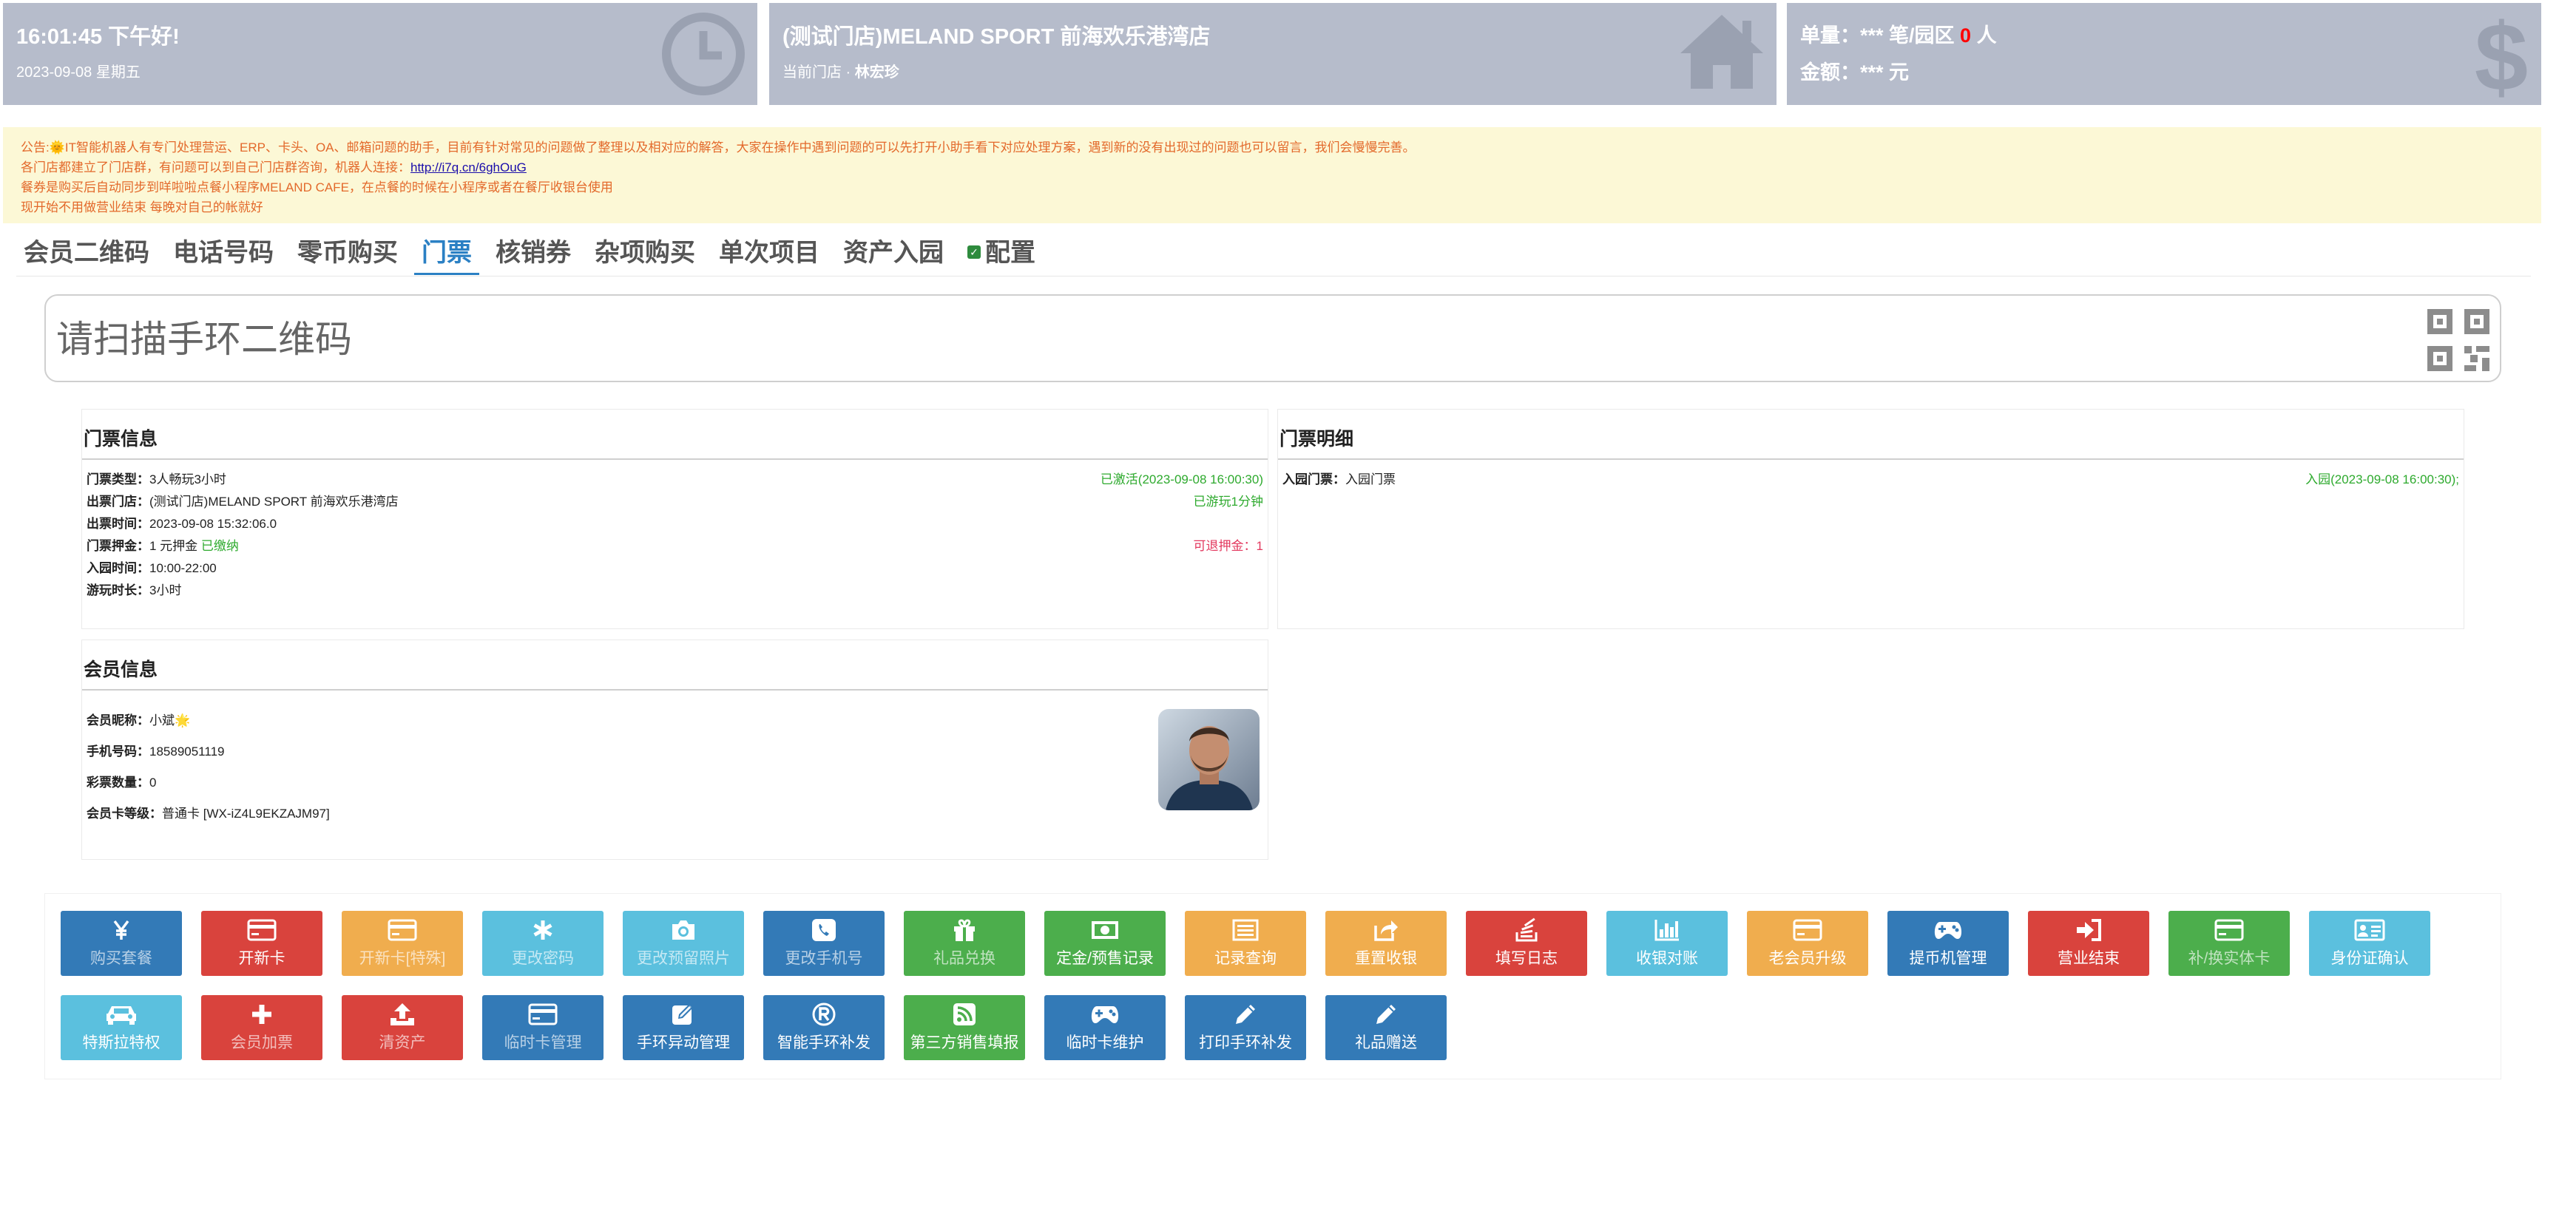 The width and height of the screenshot is (2576, 1211). What do you see at coordinates (1105, 944) in the screenshot?
I see `action-button-8: 定金/预售记录` at bounding box center [1105, 944].